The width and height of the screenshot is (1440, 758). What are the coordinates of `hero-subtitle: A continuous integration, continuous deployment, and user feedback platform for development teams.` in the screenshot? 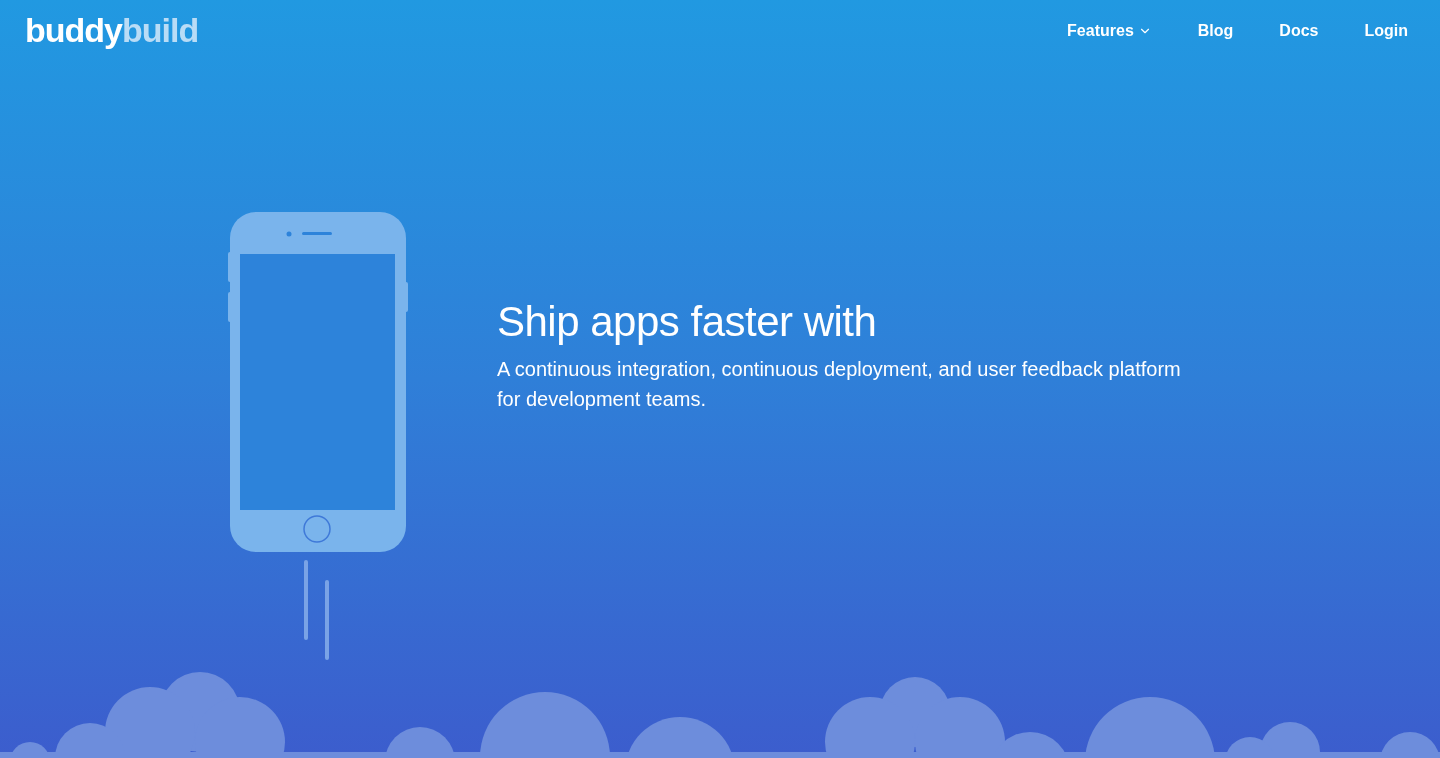 It's located at (839, 384).